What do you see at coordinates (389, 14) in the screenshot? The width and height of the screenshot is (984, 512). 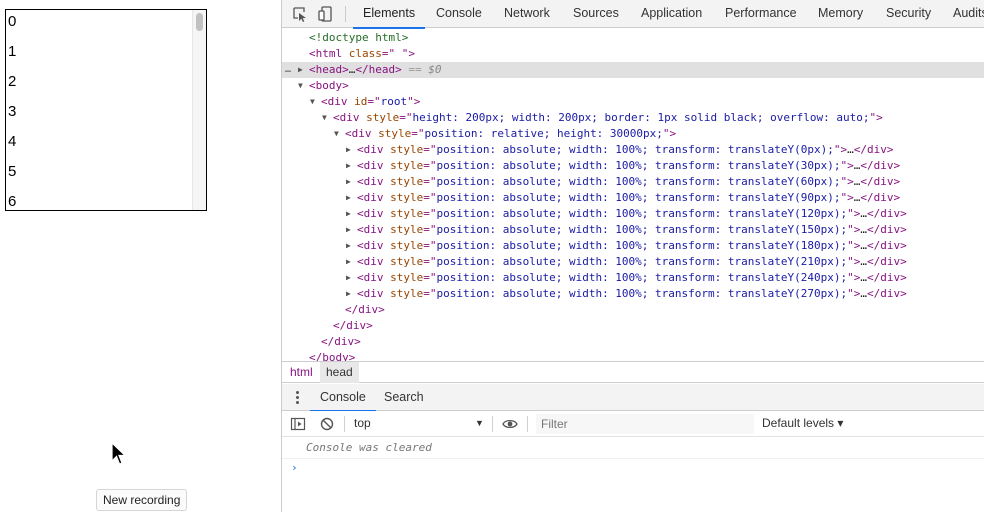 I see `tab-elements: Elements` at bounding box center [389, 14].